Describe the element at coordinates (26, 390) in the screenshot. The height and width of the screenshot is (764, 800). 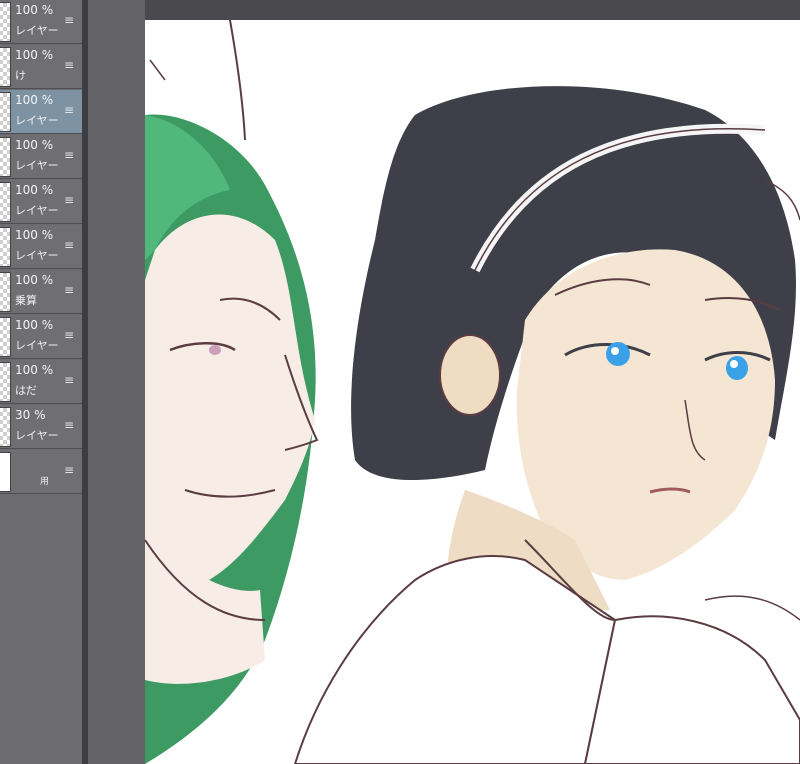
I see `layer-name: はだ` at that location.